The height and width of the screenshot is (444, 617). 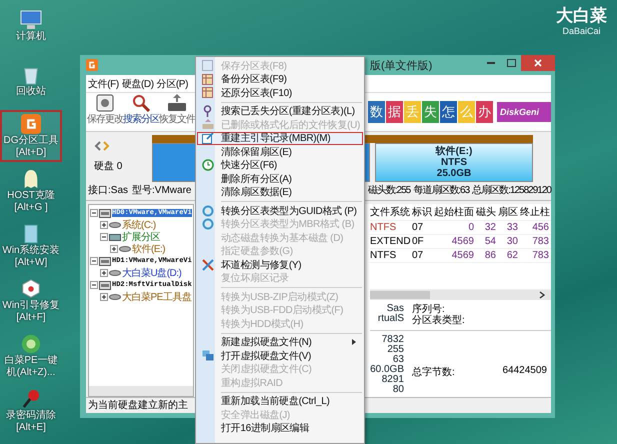 I want to click on table-cell-text: 32, so click(x=490, y=227).